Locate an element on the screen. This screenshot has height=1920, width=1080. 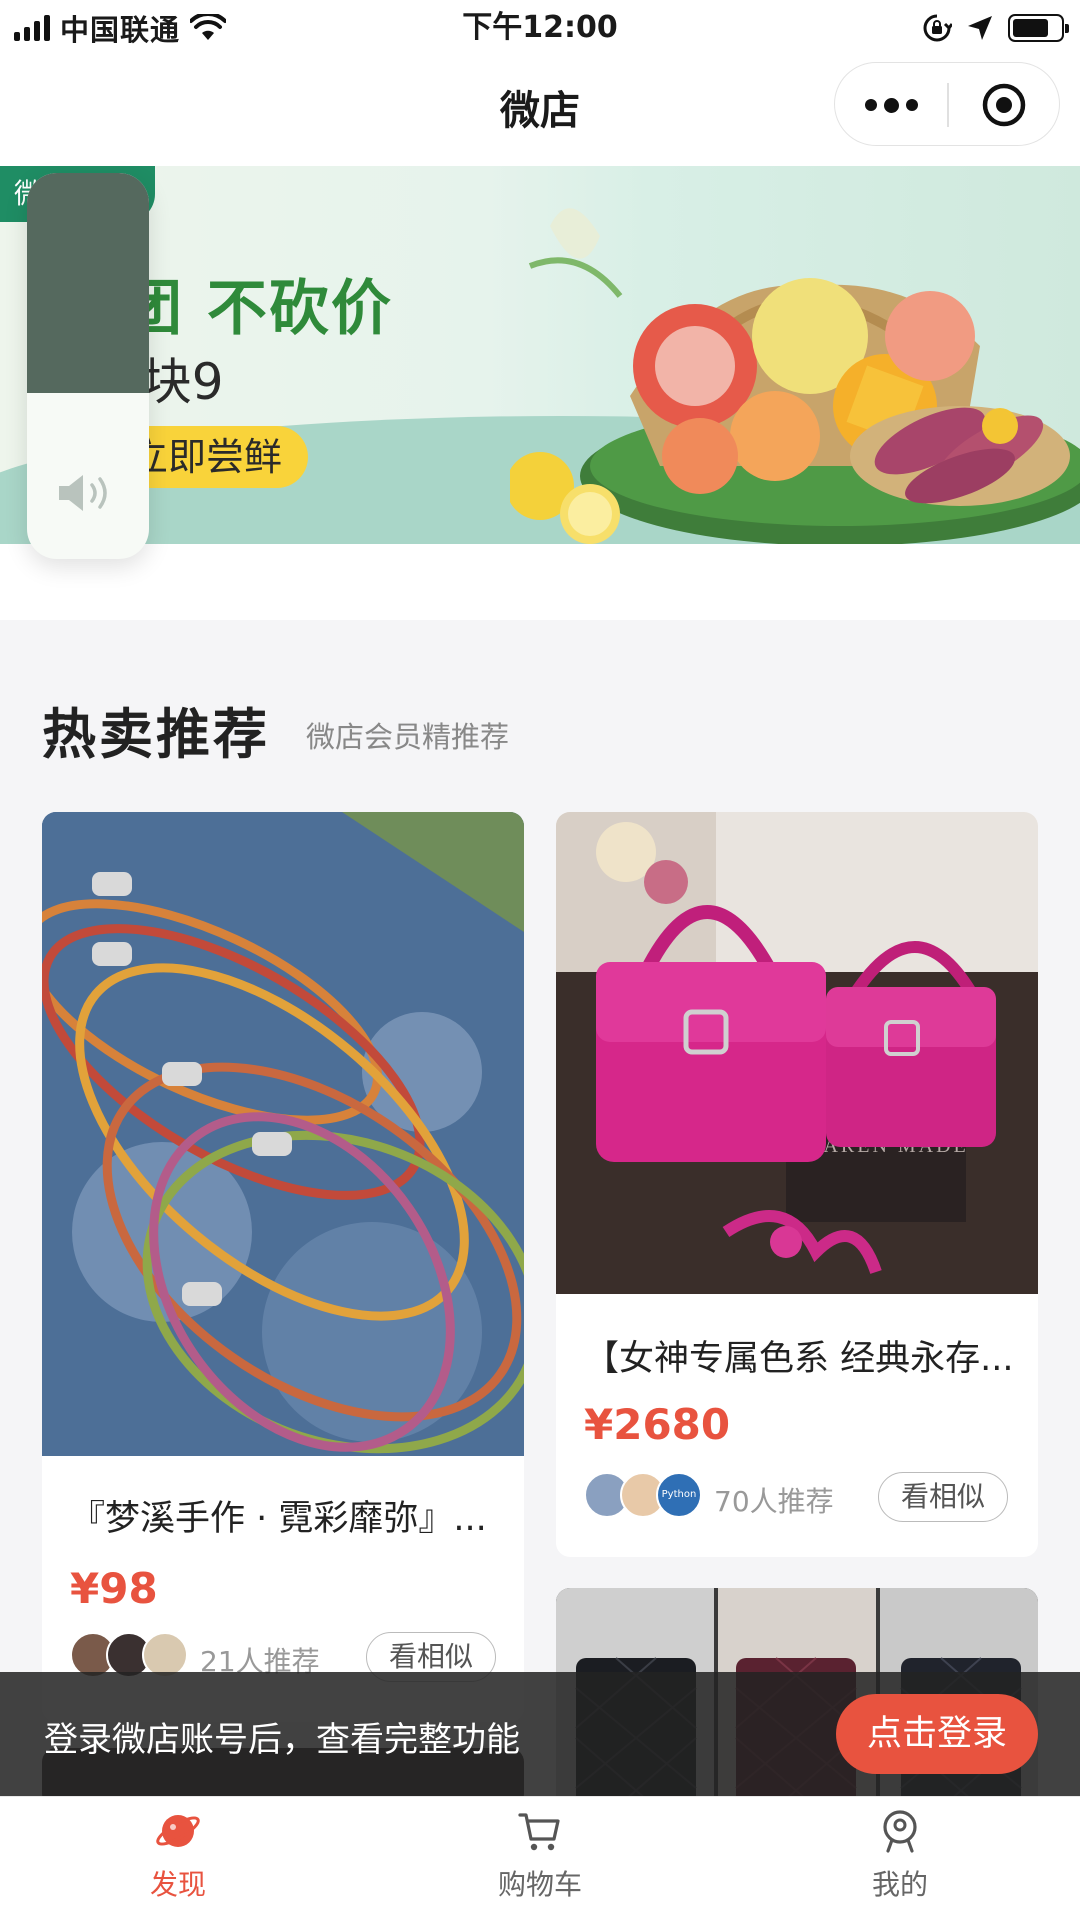
volume-indicator is located at coordinates (88, 366).